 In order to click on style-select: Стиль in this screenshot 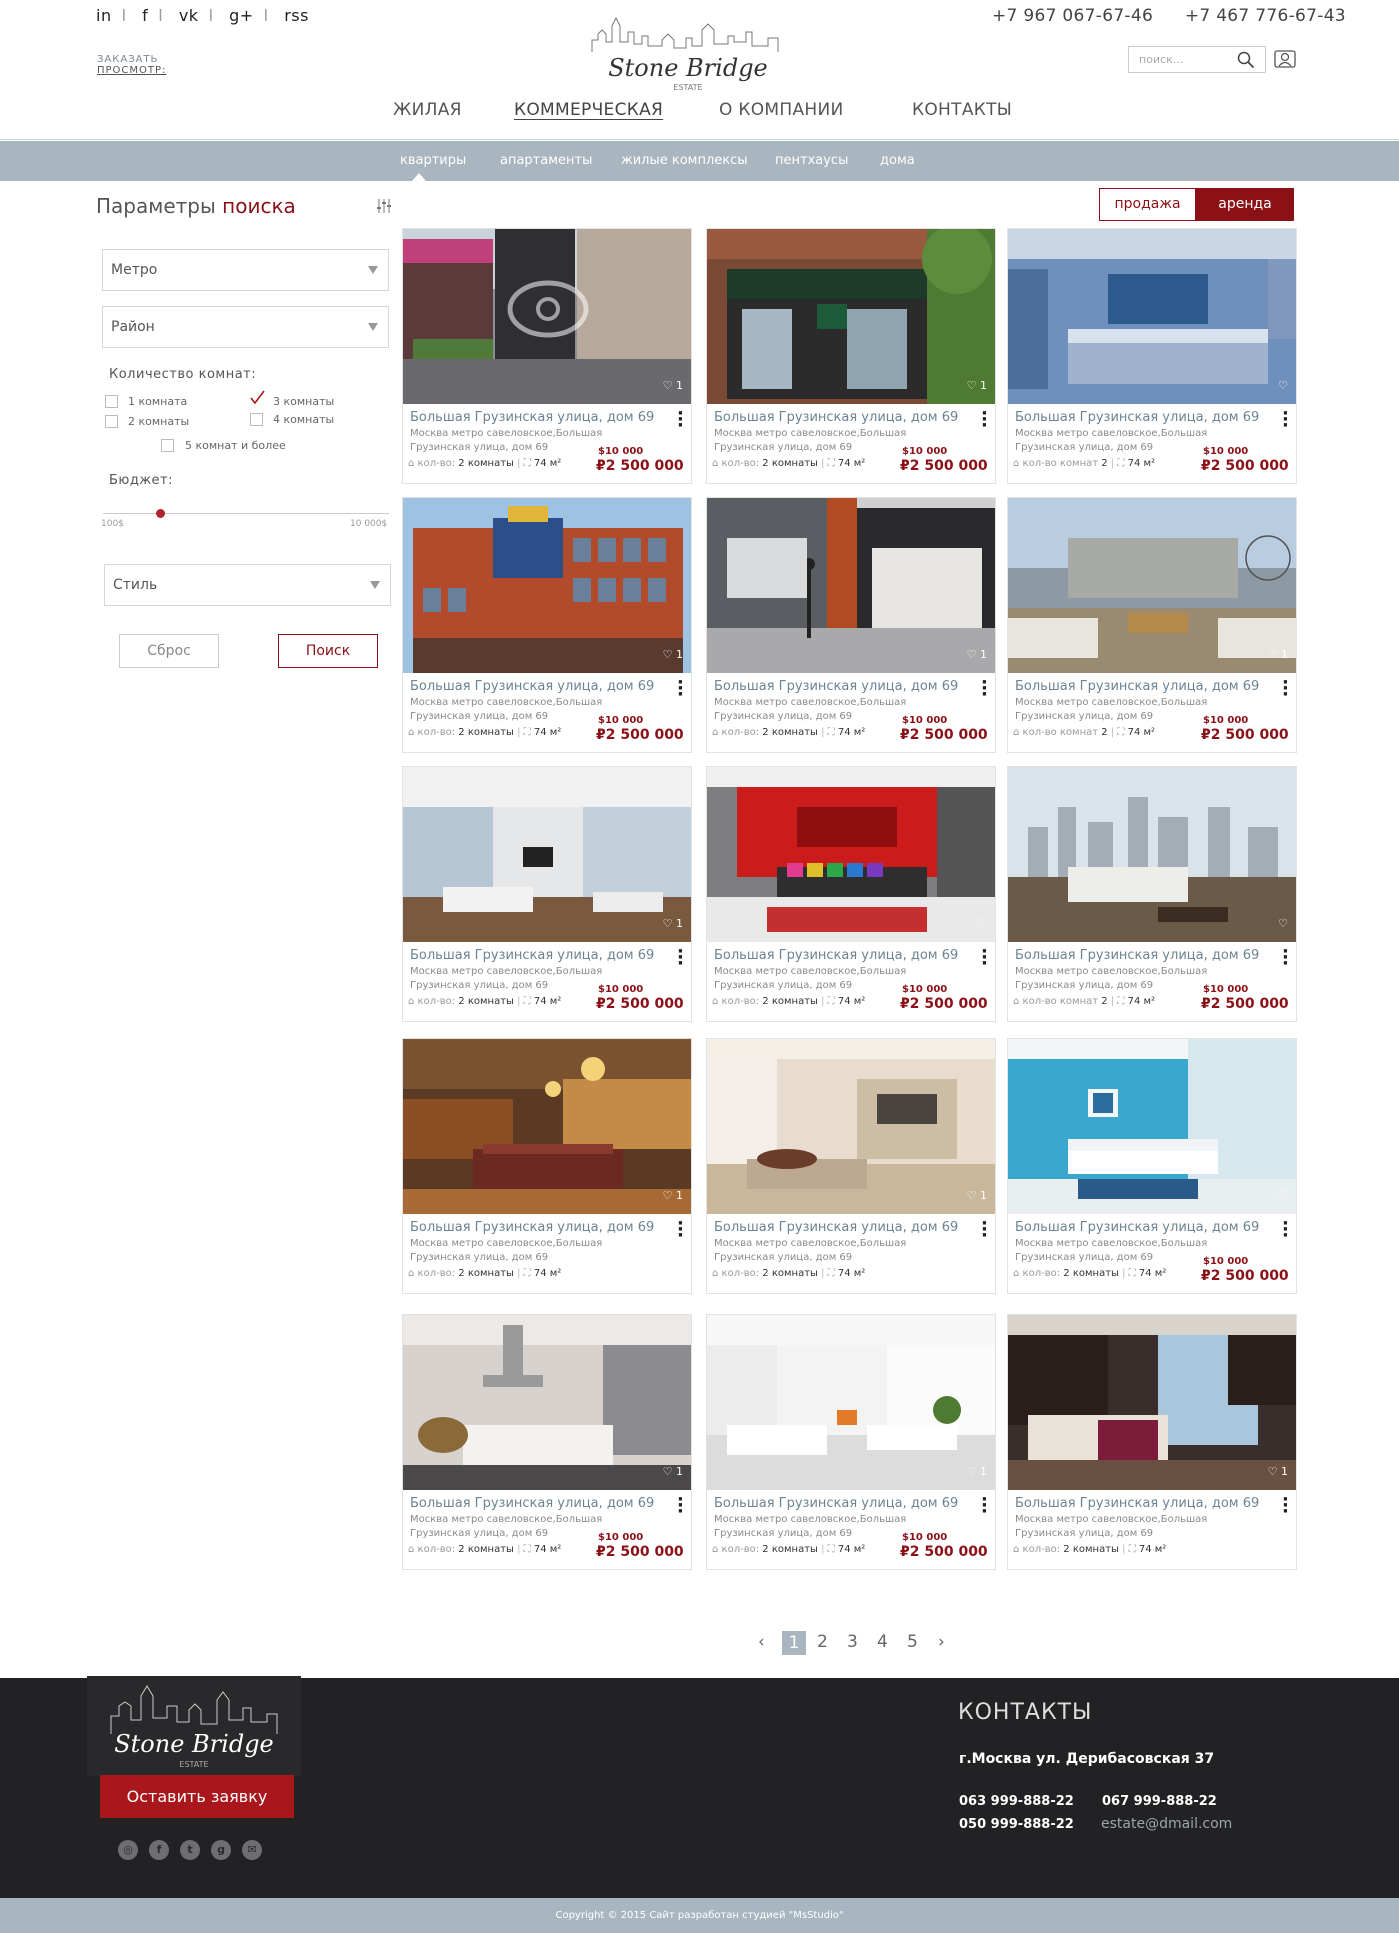, I will do `click(247, 585)`.